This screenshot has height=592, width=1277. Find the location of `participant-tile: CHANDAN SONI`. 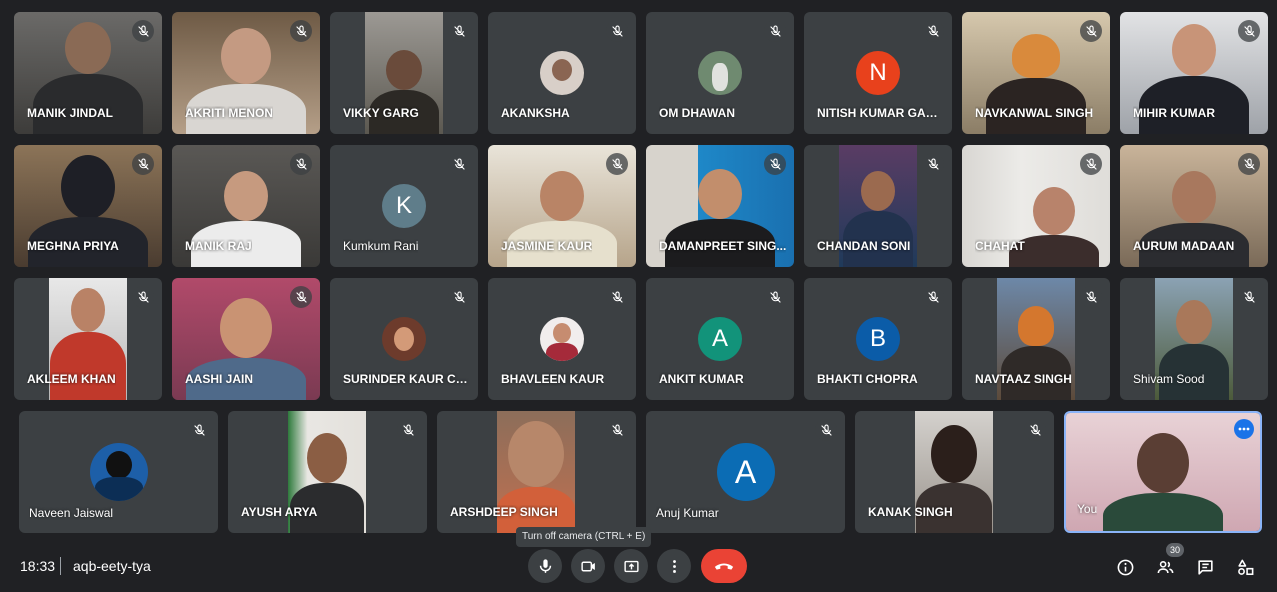

participant-tile: CHANDAN SONI is located at coordinates (878, 206).